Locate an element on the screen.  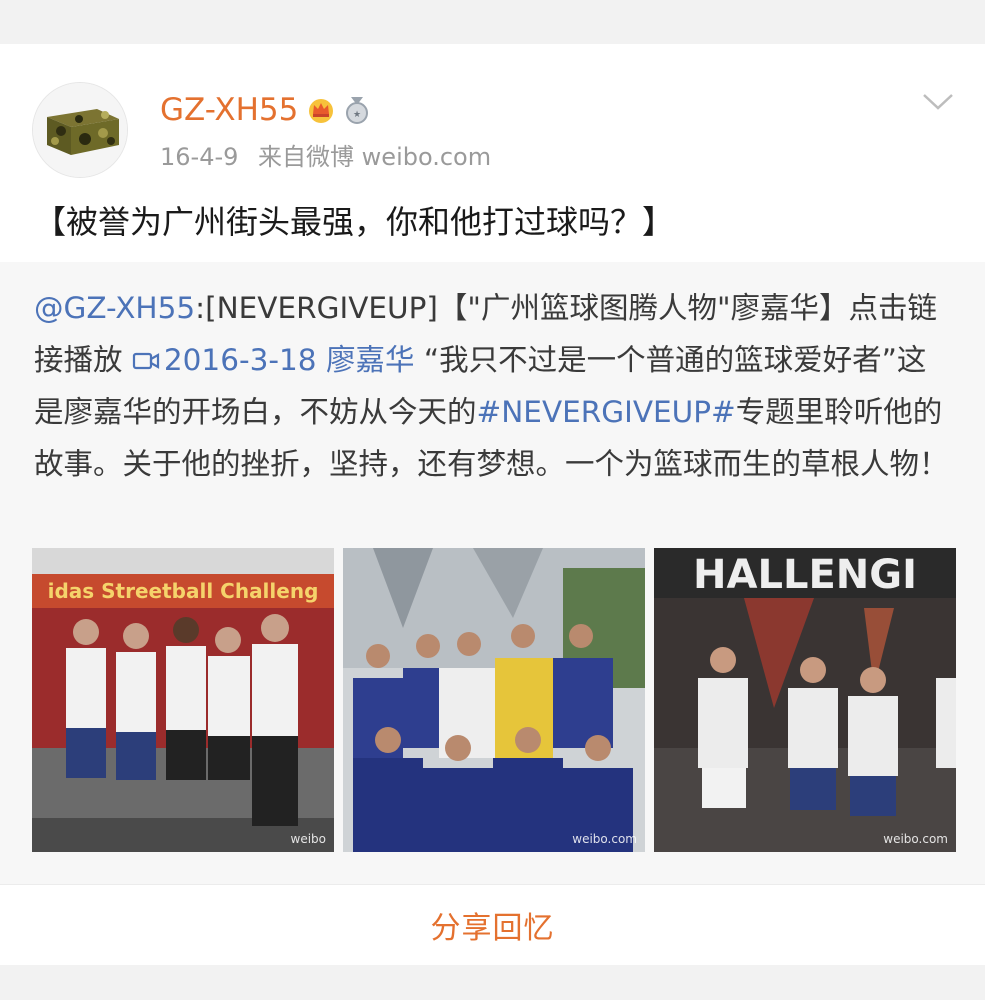
photo-banner-text: idas Streetball Challeng is located at coordinates (183, 591).